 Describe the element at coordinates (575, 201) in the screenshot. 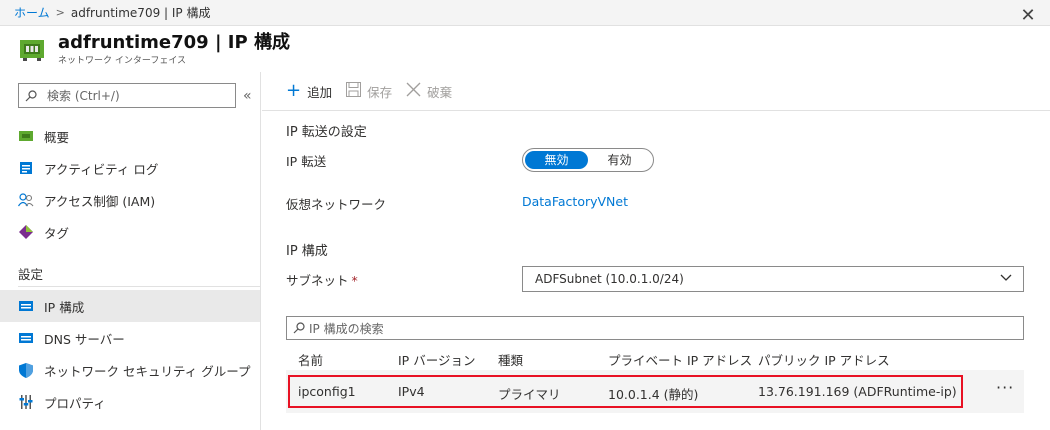

I see `vnet-link: DataFactoryVNet` at that location.